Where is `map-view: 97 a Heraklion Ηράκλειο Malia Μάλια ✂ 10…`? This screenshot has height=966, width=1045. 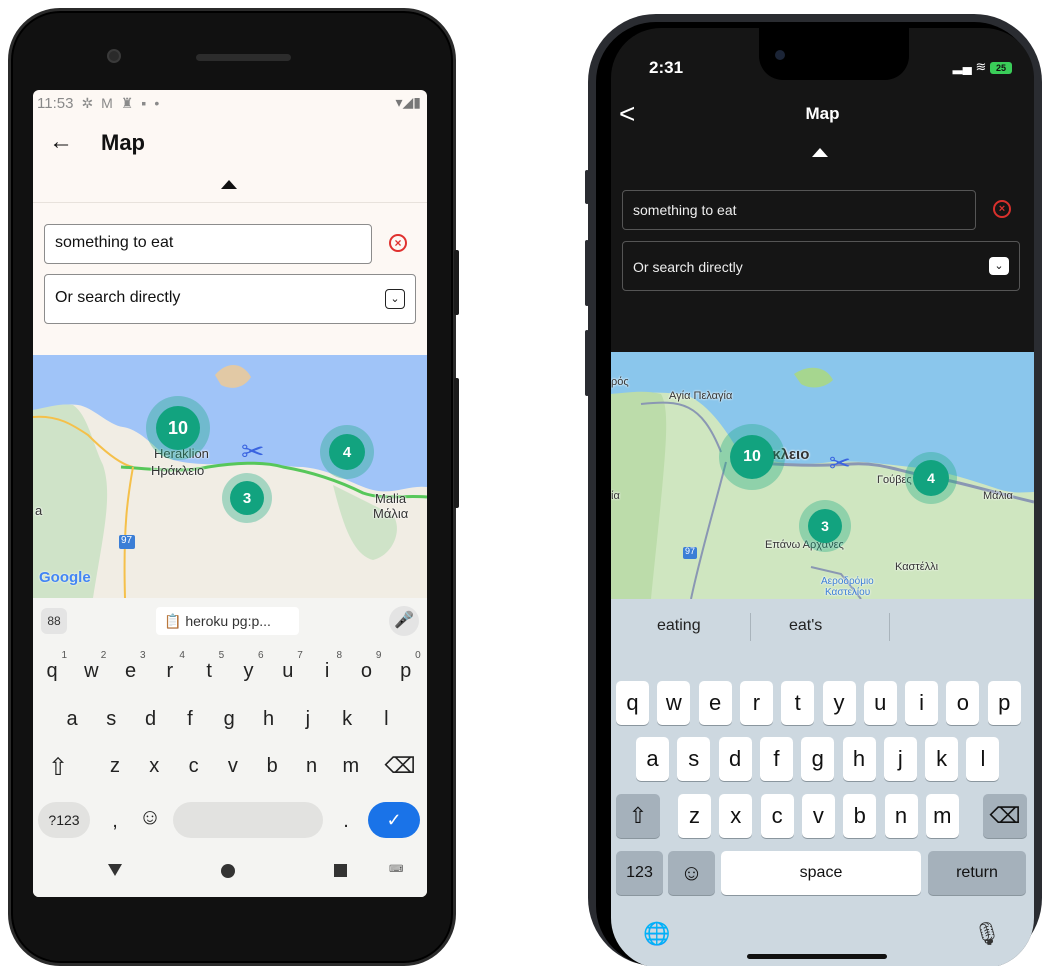 map-view: 97 a Heraklion Ηράκλειο Malia Μάλια ✂ 10… is located at coordinates (230, 476).